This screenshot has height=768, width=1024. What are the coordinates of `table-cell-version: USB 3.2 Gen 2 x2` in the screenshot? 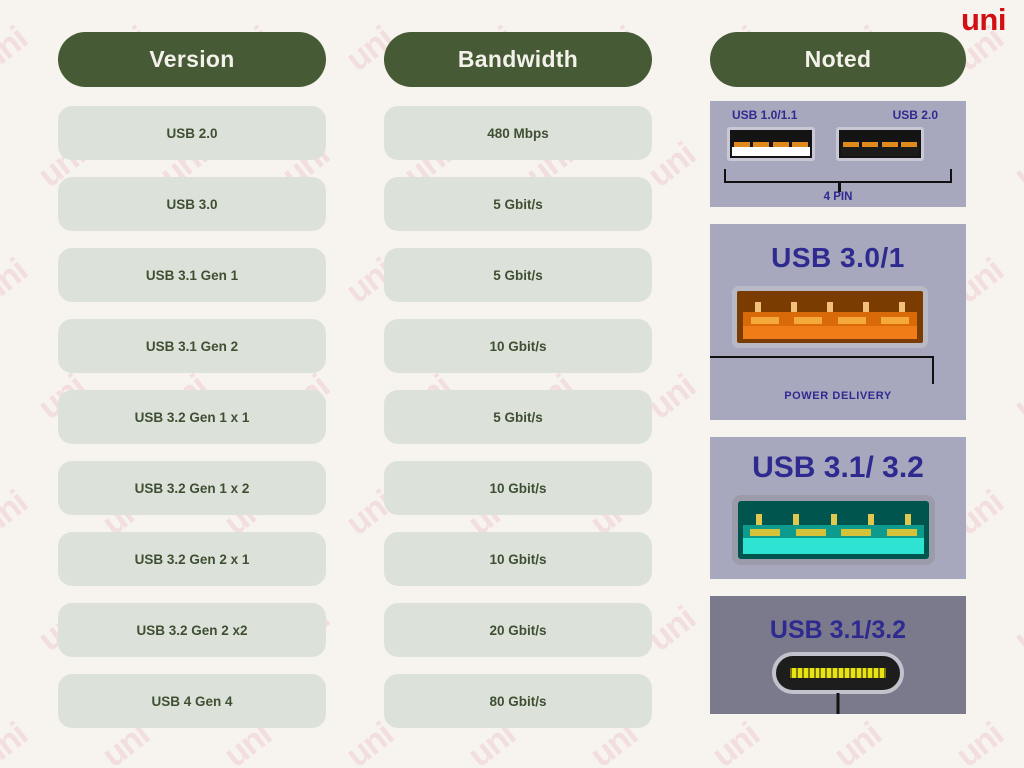 It's located at (192, 630).